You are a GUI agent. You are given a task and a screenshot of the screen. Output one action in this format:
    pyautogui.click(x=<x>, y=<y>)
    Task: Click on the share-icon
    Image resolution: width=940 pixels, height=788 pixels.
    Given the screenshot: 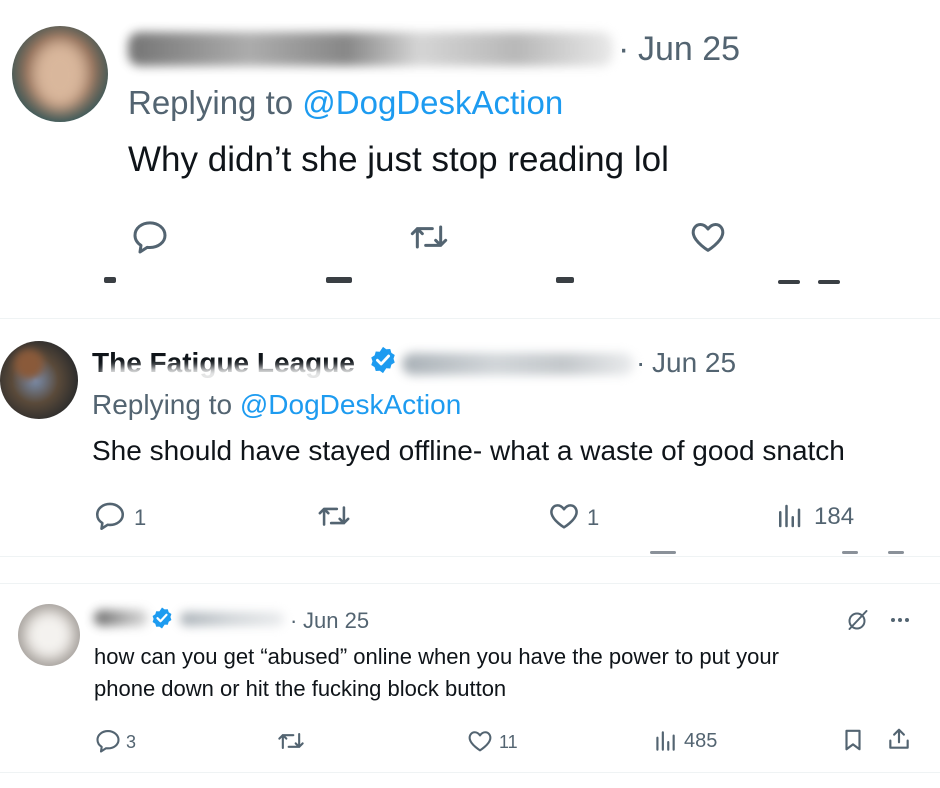 What is the action you would take?
    pyautogui.click(x=899, y=739)
    